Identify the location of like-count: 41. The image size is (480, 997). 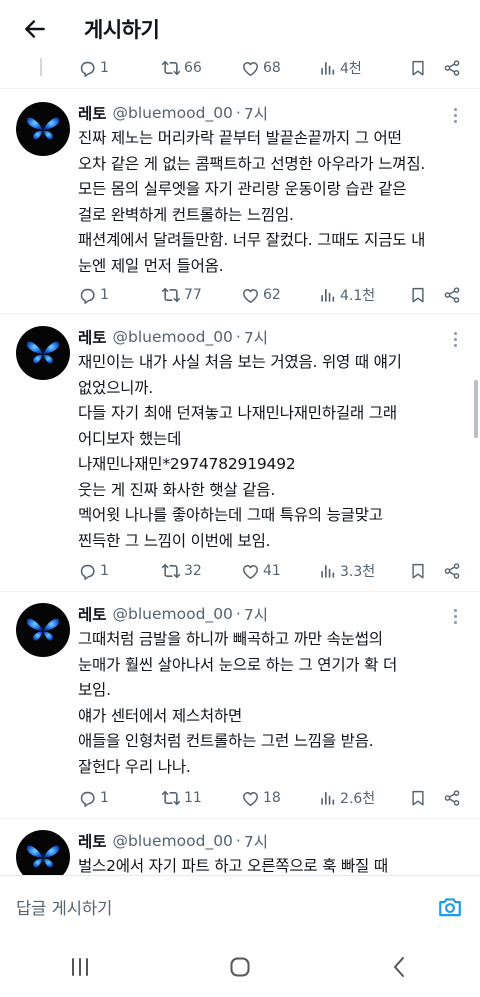
(272, 571).